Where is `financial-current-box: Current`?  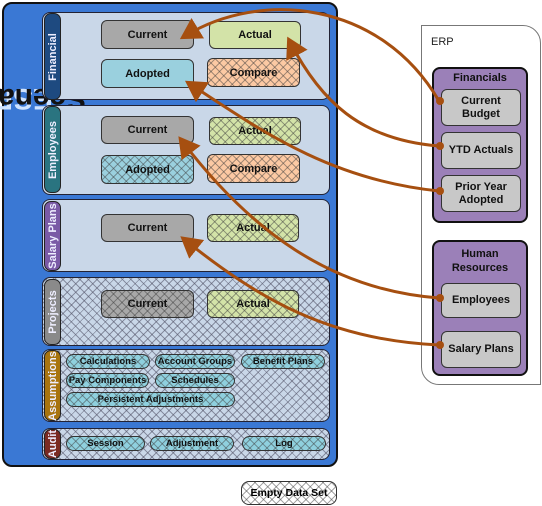 financial-current-box: Current is located at coordinates (147, 34).